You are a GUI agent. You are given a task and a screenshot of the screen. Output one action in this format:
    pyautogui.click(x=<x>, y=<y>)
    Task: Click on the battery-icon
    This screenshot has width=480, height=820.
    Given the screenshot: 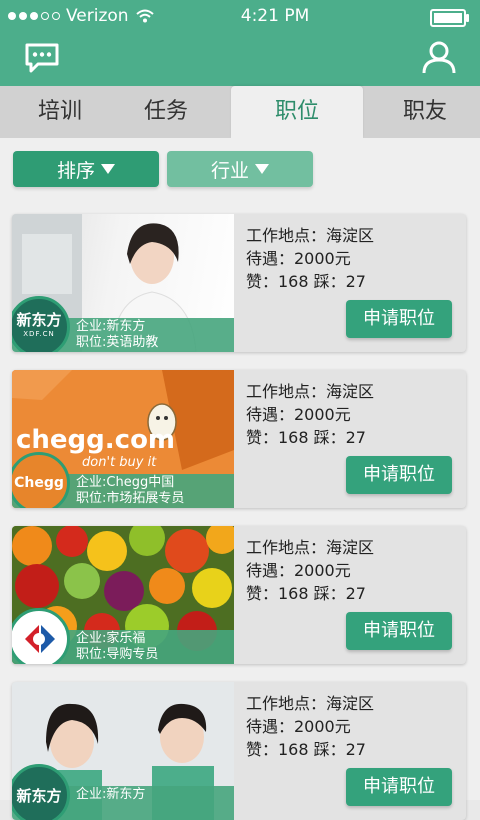 What is the action you would take?
    pyautogui.click(x=449, y=18)
    